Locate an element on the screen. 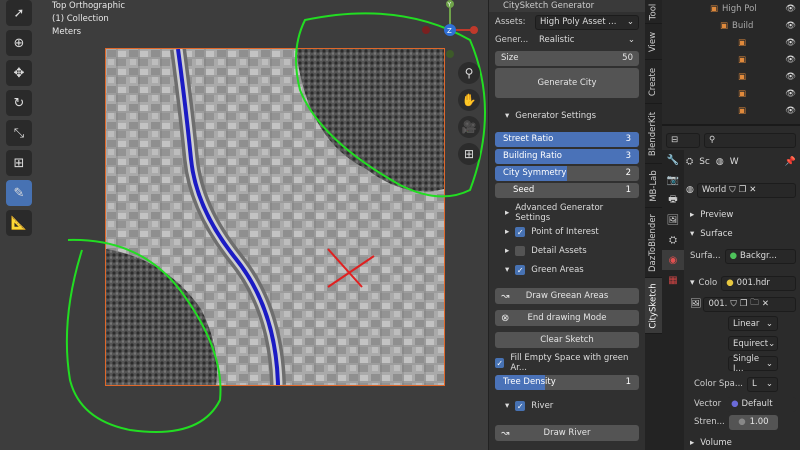 This screenshot has height=450, width=800. world-datablock: World ⛉ ❐ ✕ is located at coordinates (746, 190).